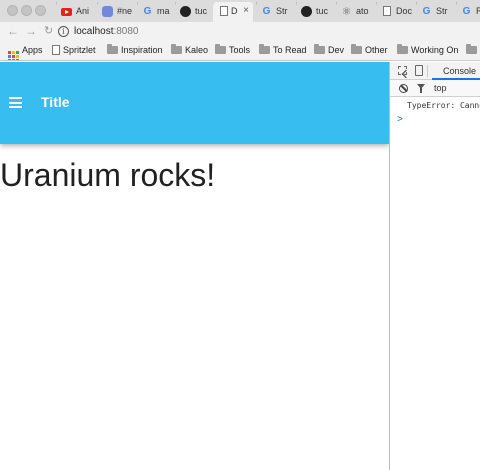 Image resolution: width=480 pixels, height=470 pixels. What do you see at coordinates (94, 31) in the screenshot?
I see `url-host: localhost` at bounding box center [94, 31].